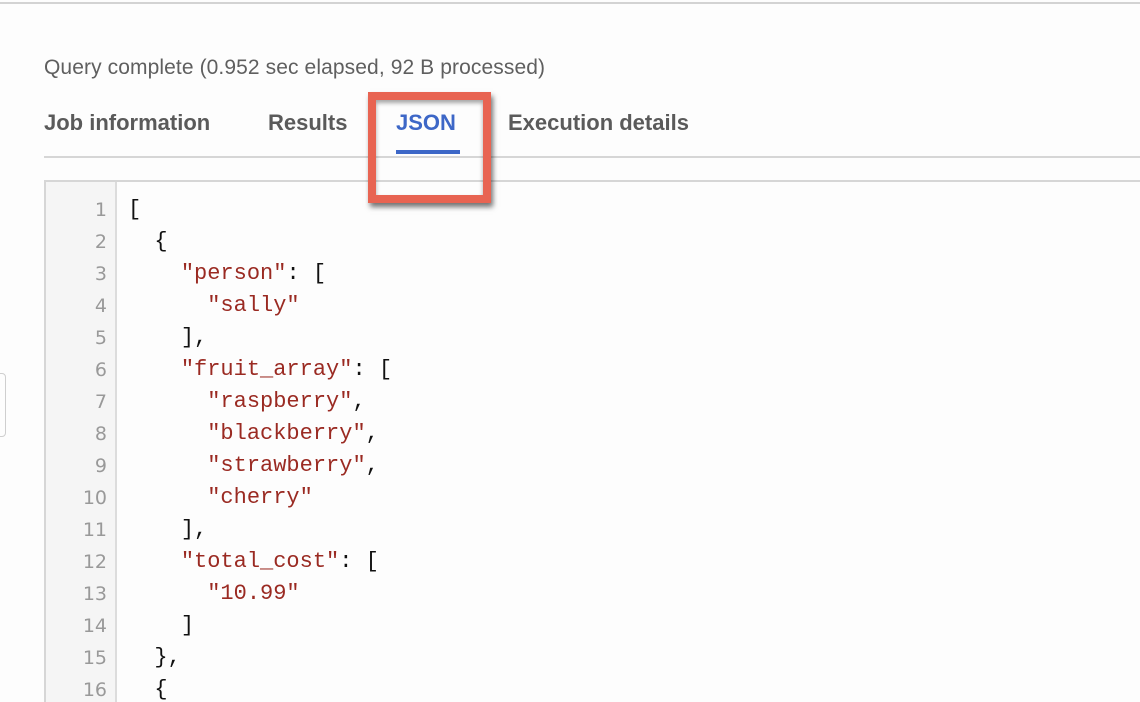 The image size is (1140, 702). I want to click on line-number: 6, so click(100, 370).